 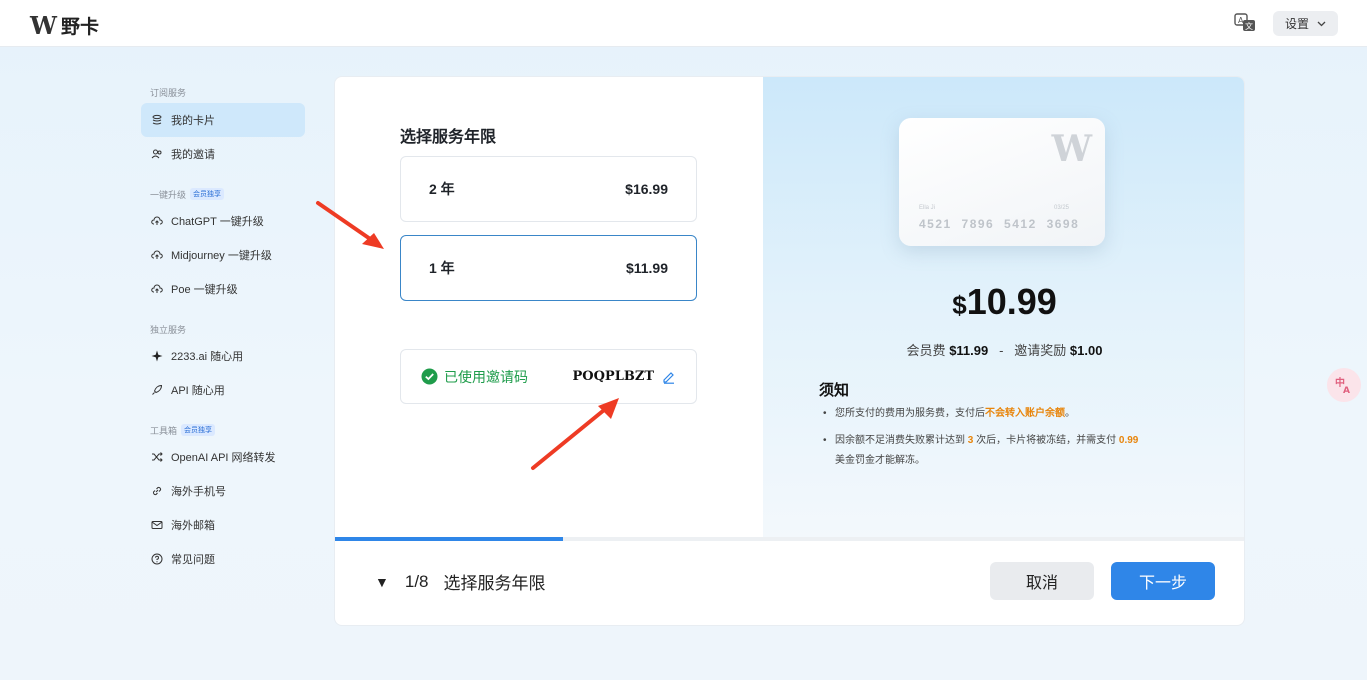 I want to click on sidebar-item-label: 海外手机号, so click(x=198, y=492).